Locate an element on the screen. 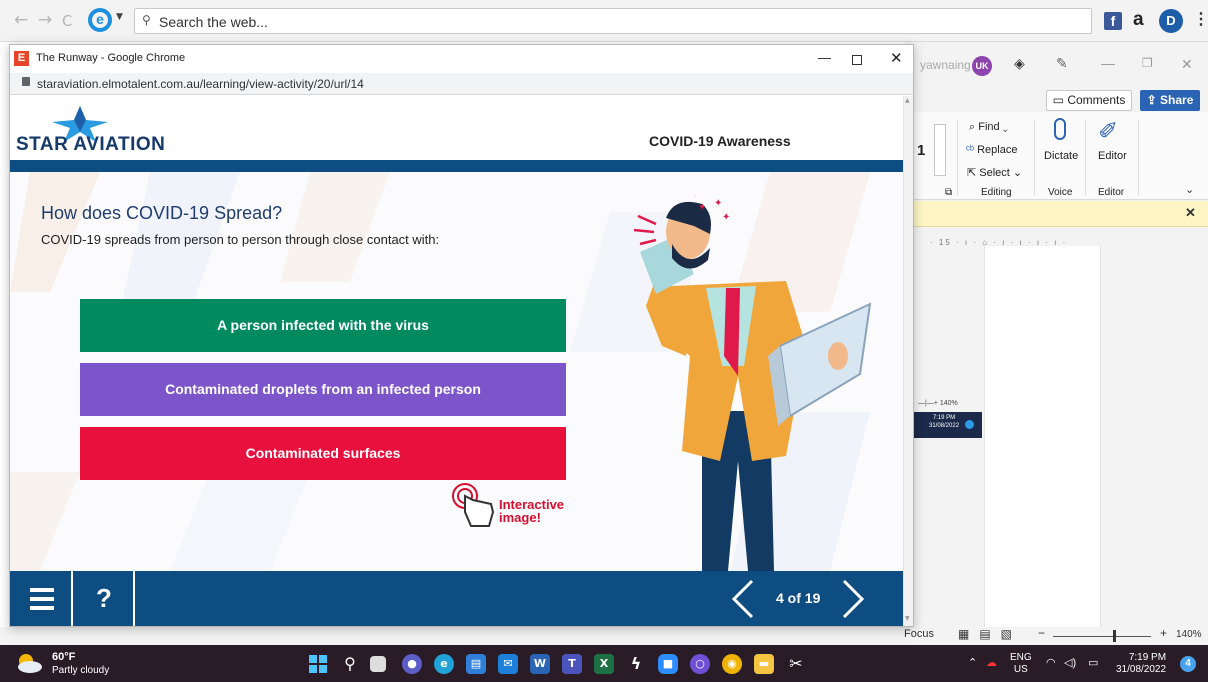 This screenshot has width=1208, height=682. mail-icon: ✉ is located at coordinates (508, 664).